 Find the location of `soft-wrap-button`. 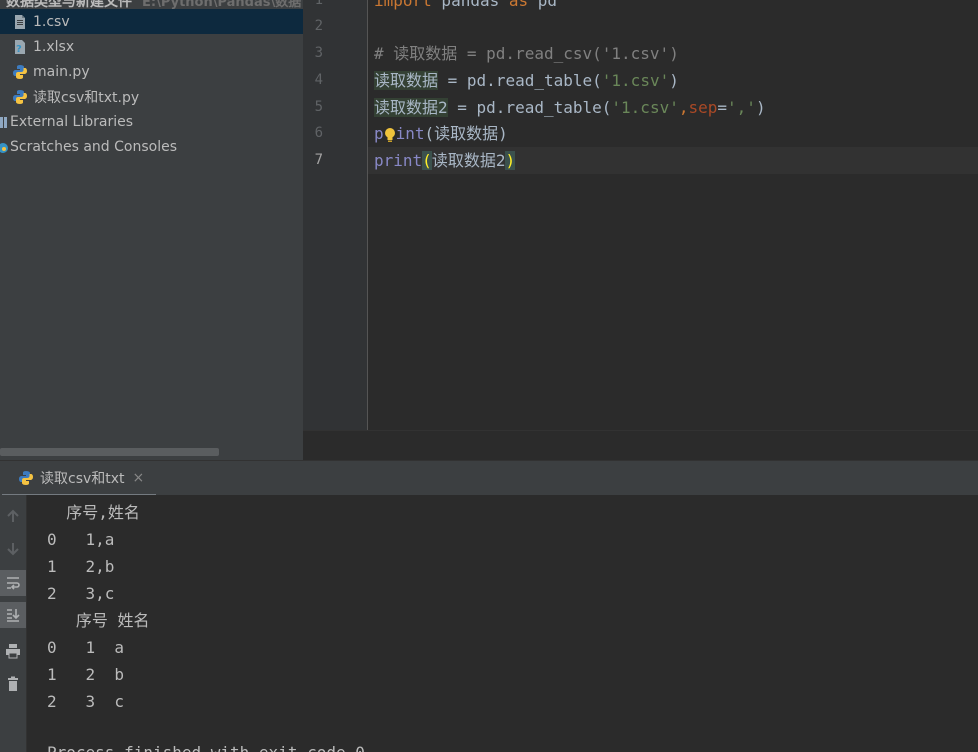

soft-wrap-button is located at coordinates (13, 583).